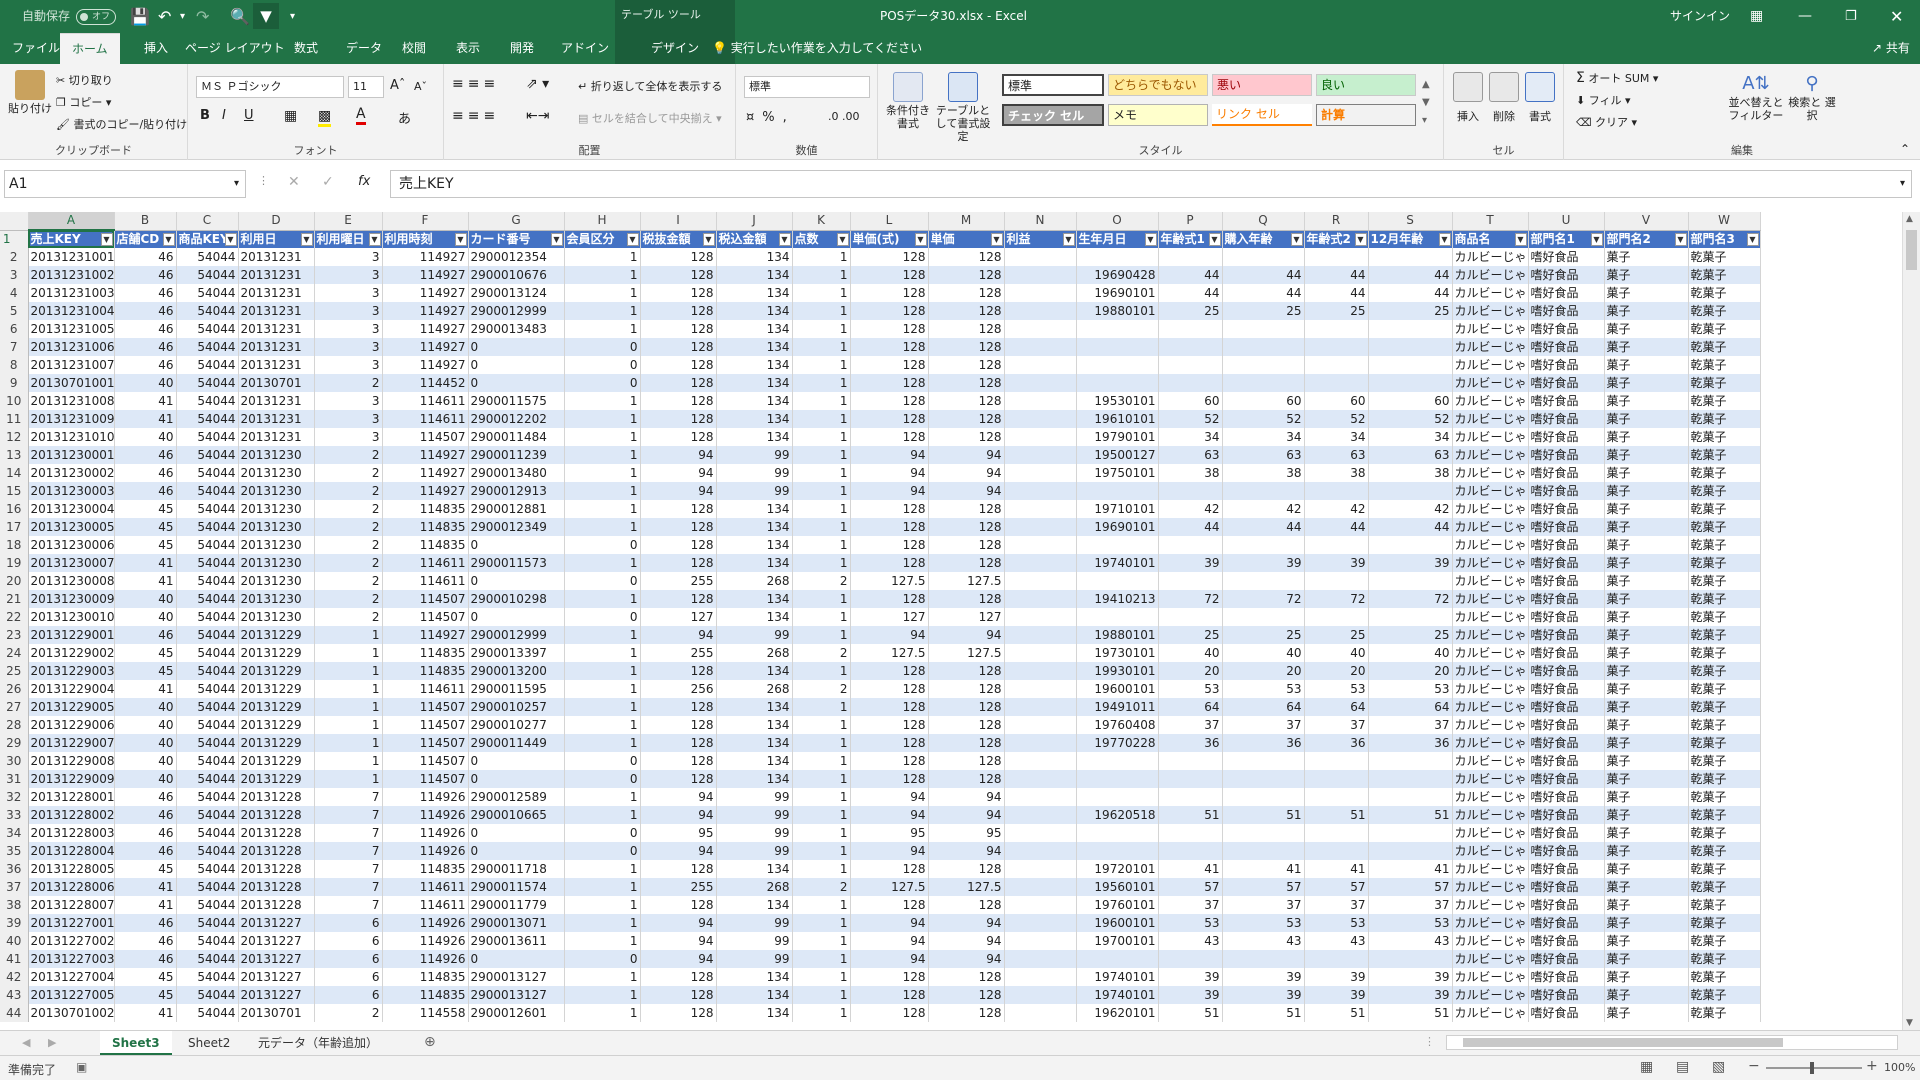  I want to click on table-cell: 19690101, so click(1117, 293).